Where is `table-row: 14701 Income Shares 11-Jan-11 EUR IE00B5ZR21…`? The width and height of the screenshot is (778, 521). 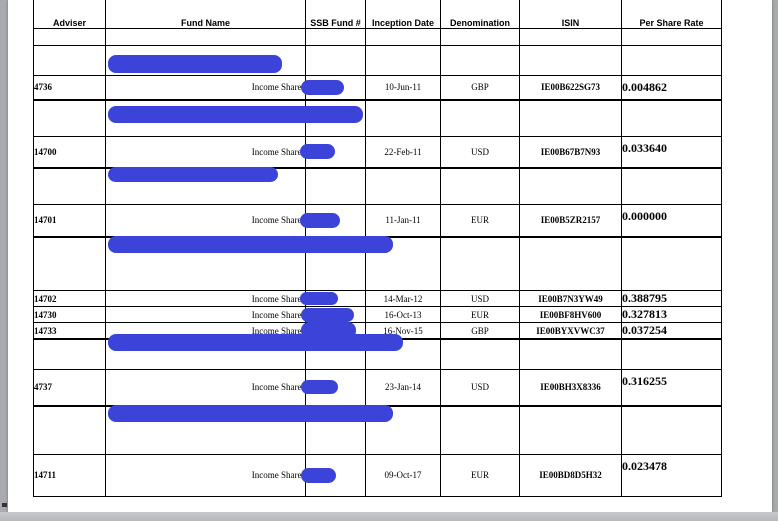
table-row: 14701 Income Shares 11-Jan-11 EUR IE00B5ZR21… is located at coordinates (377, 220).